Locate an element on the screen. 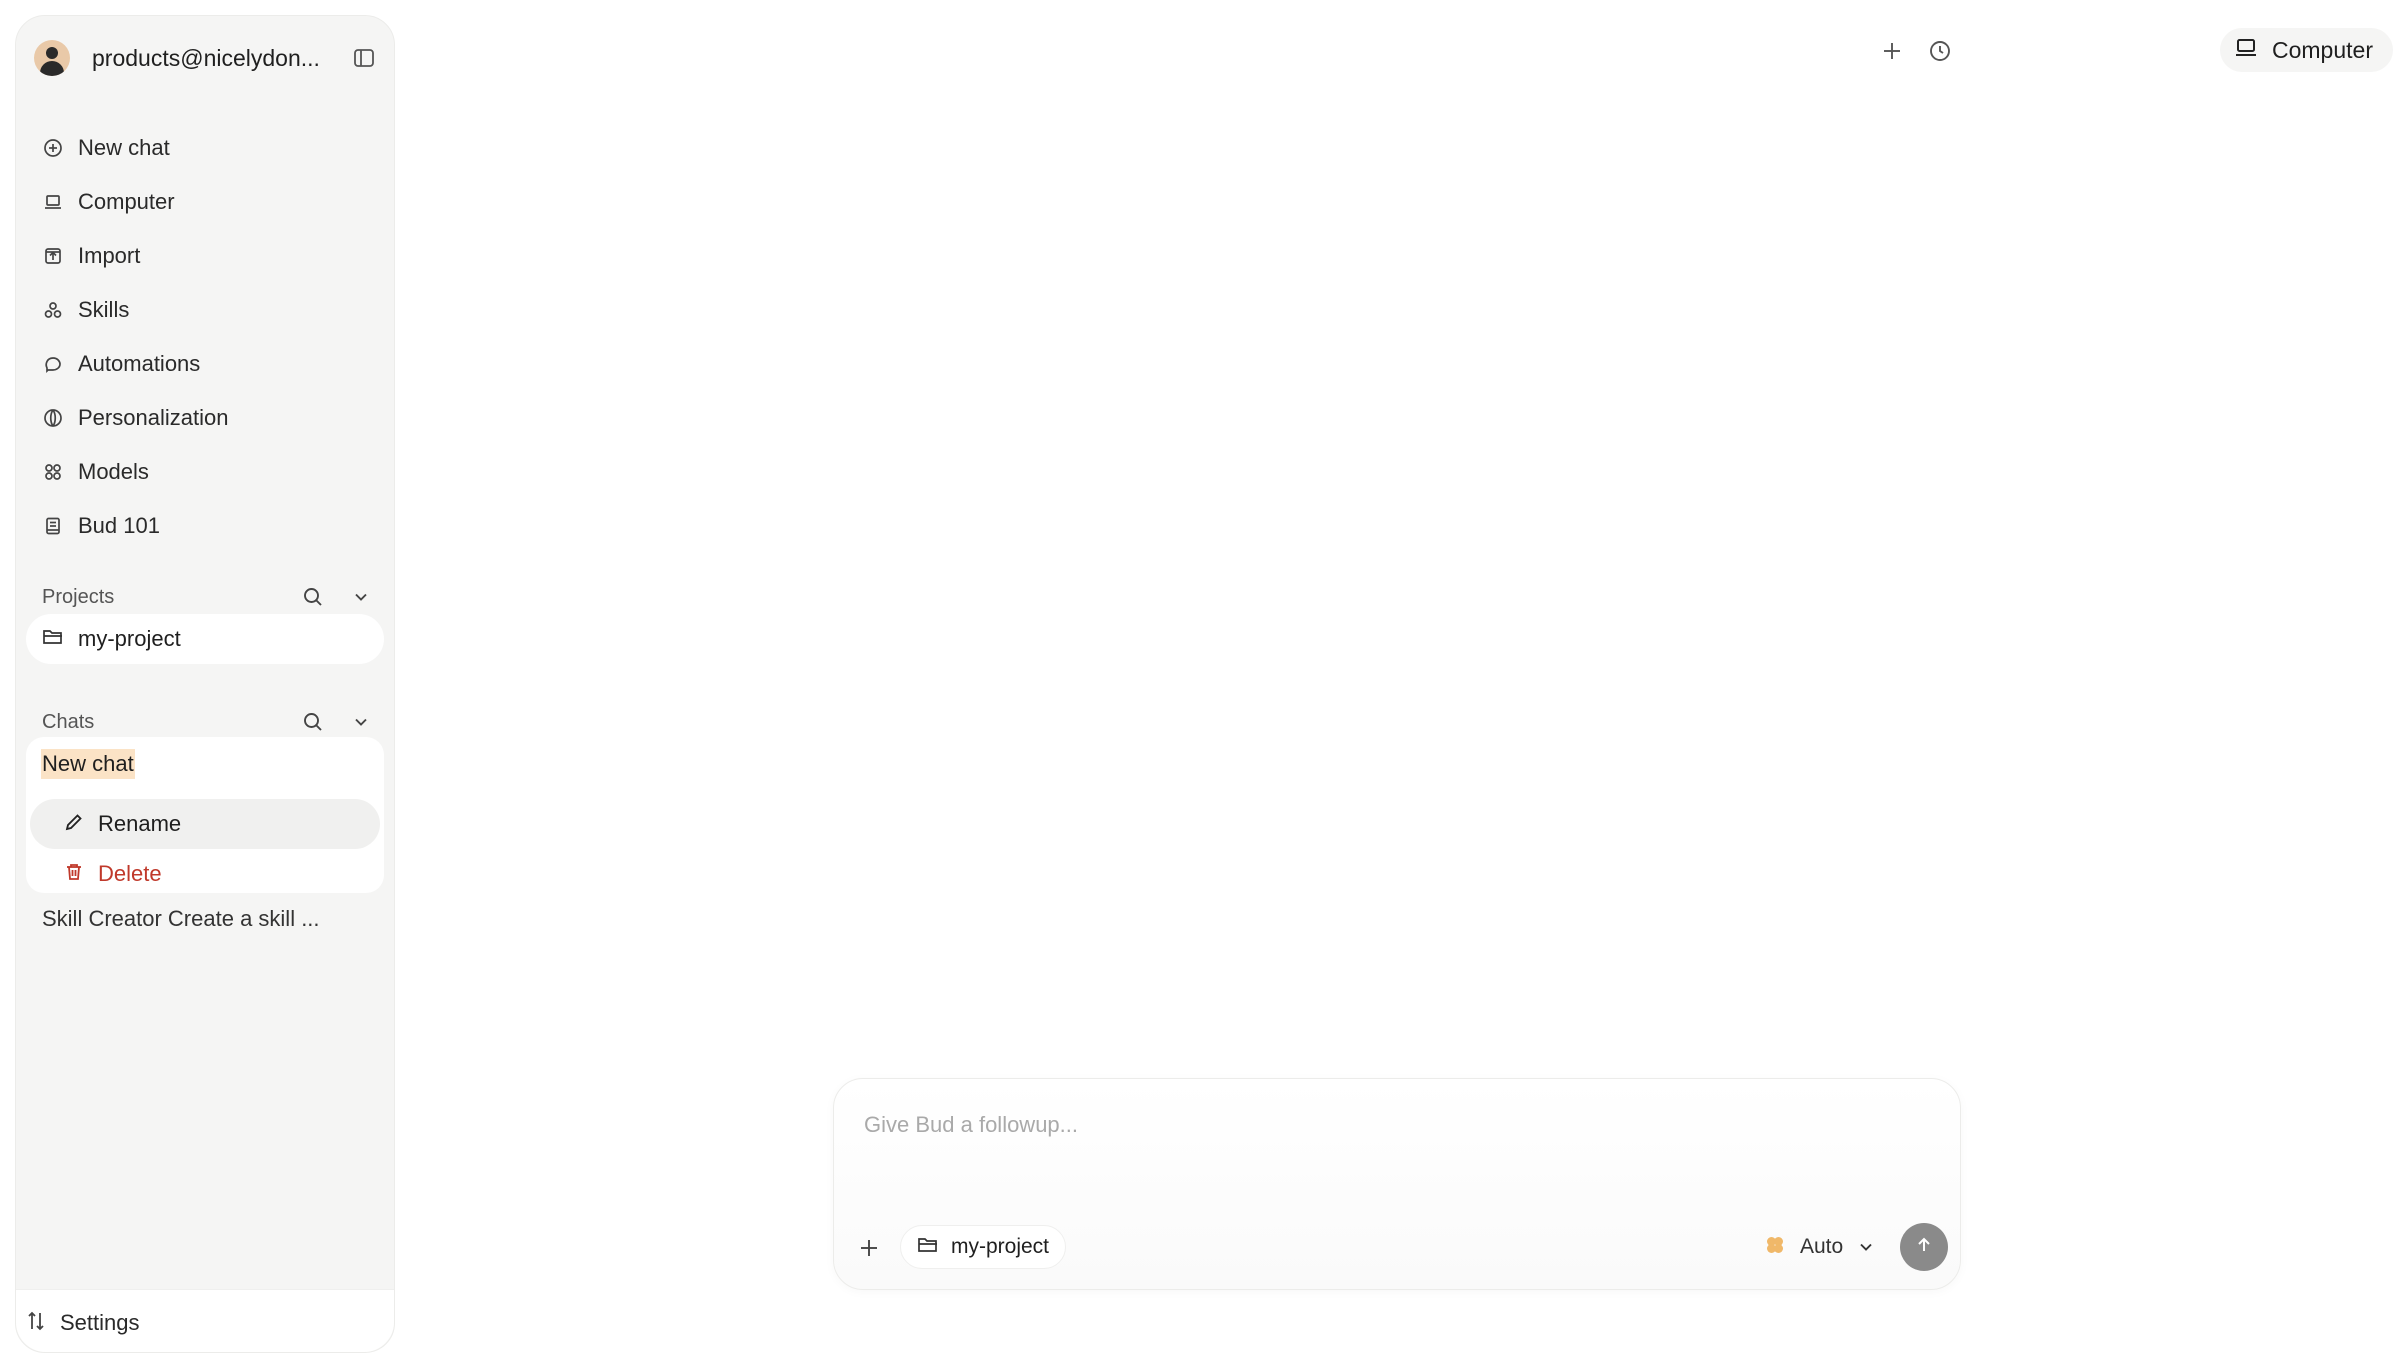 The width and height of the screenshot is (2400, 1360). book-icon is located at coordinates (53, 526).